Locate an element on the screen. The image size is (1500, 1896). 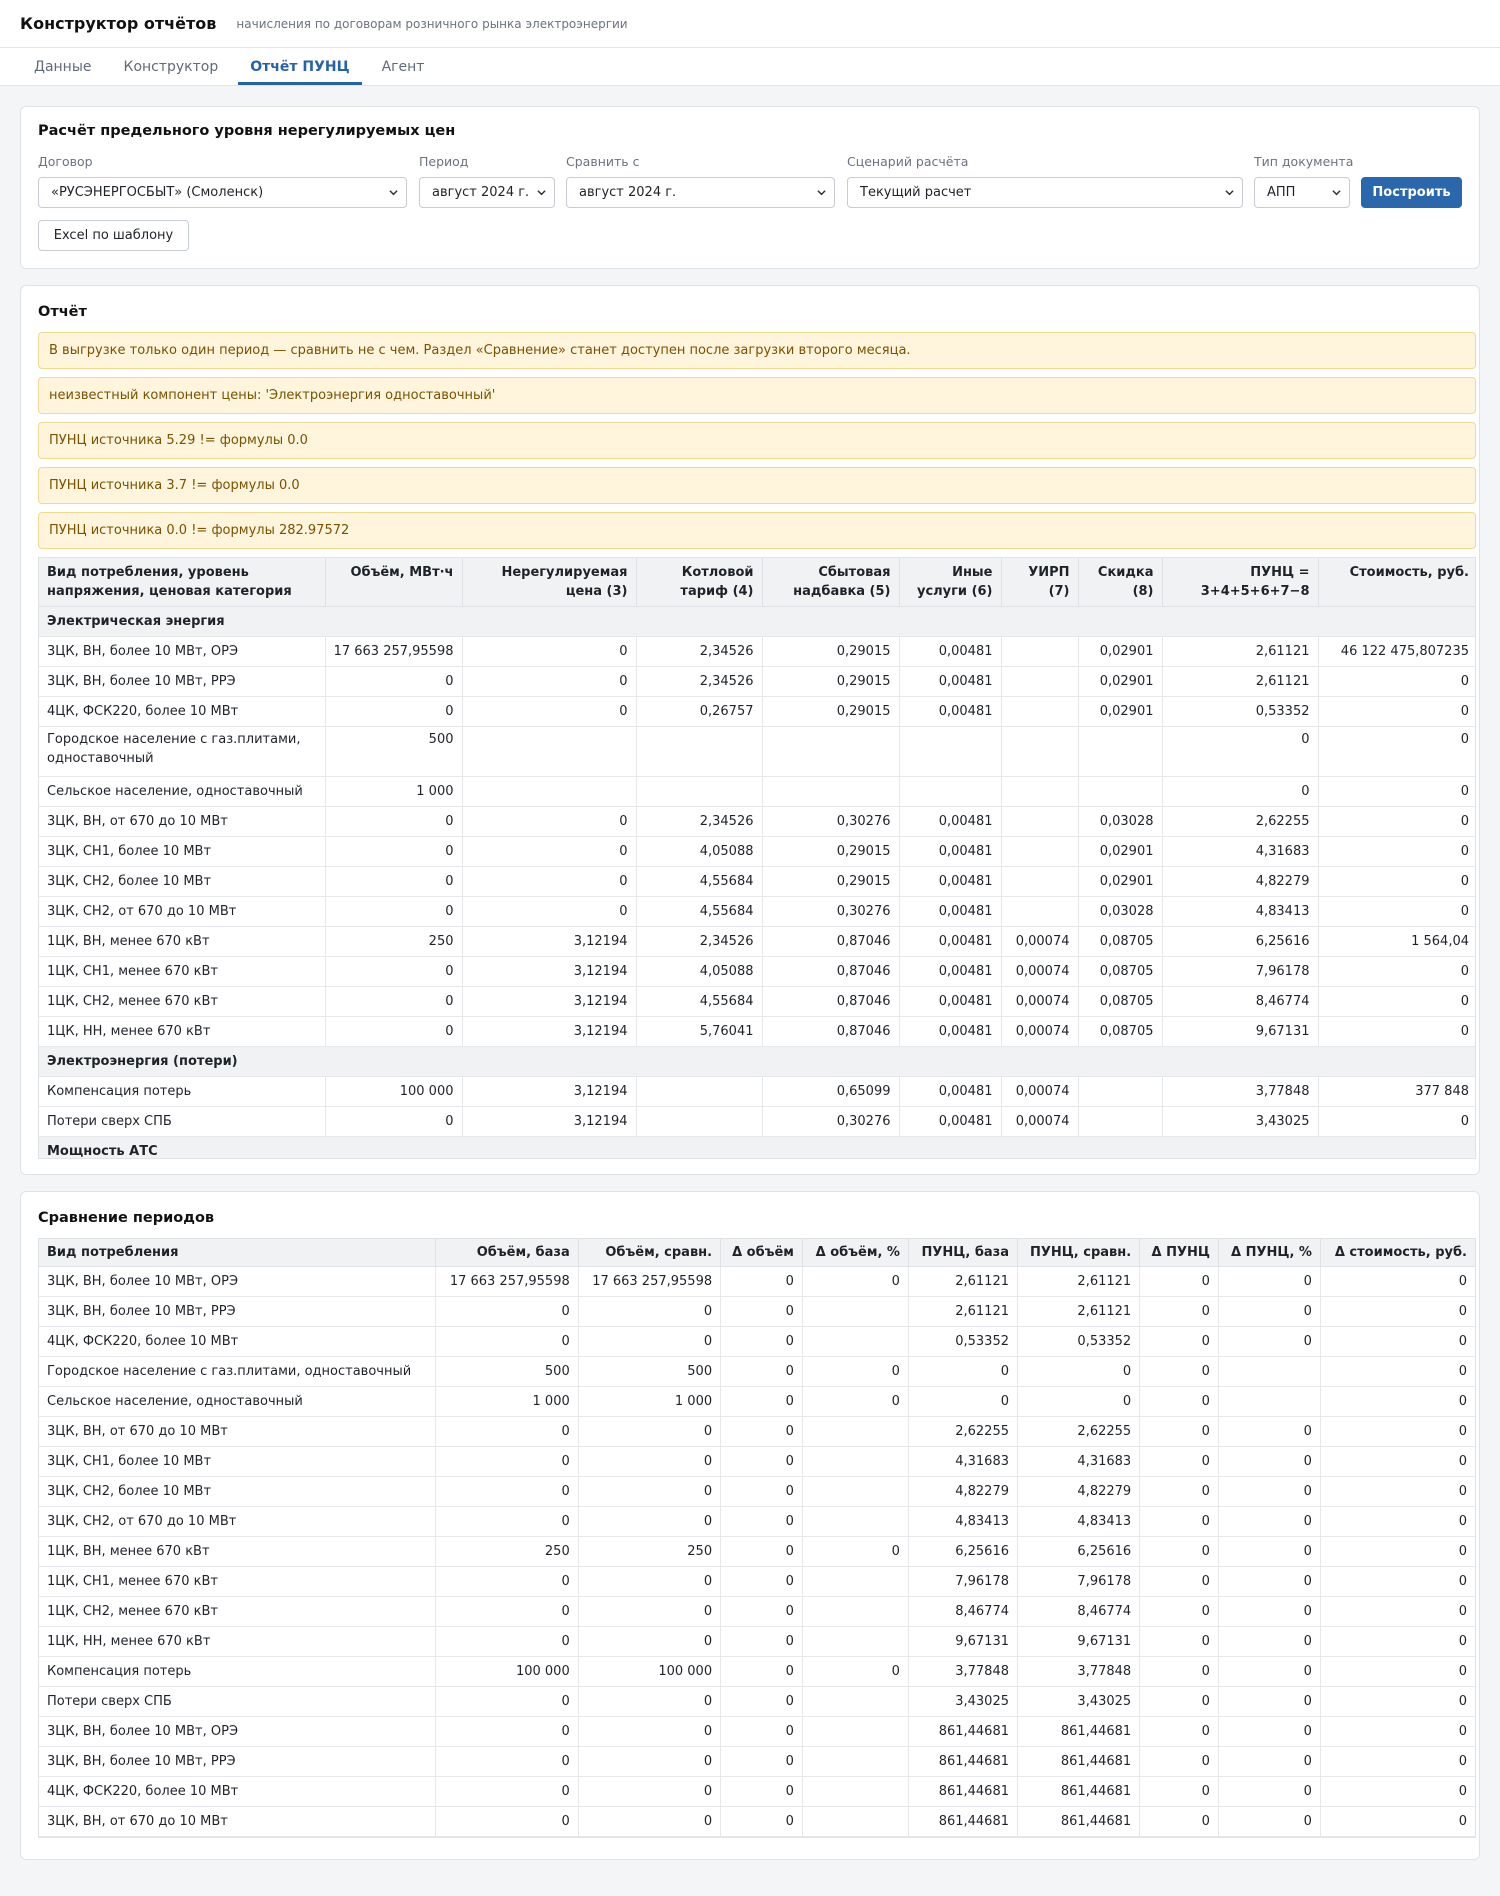
warning-alert: ПУНЦ источника 3.7 != формулы 0.0 is located at coordinates (757, 485).